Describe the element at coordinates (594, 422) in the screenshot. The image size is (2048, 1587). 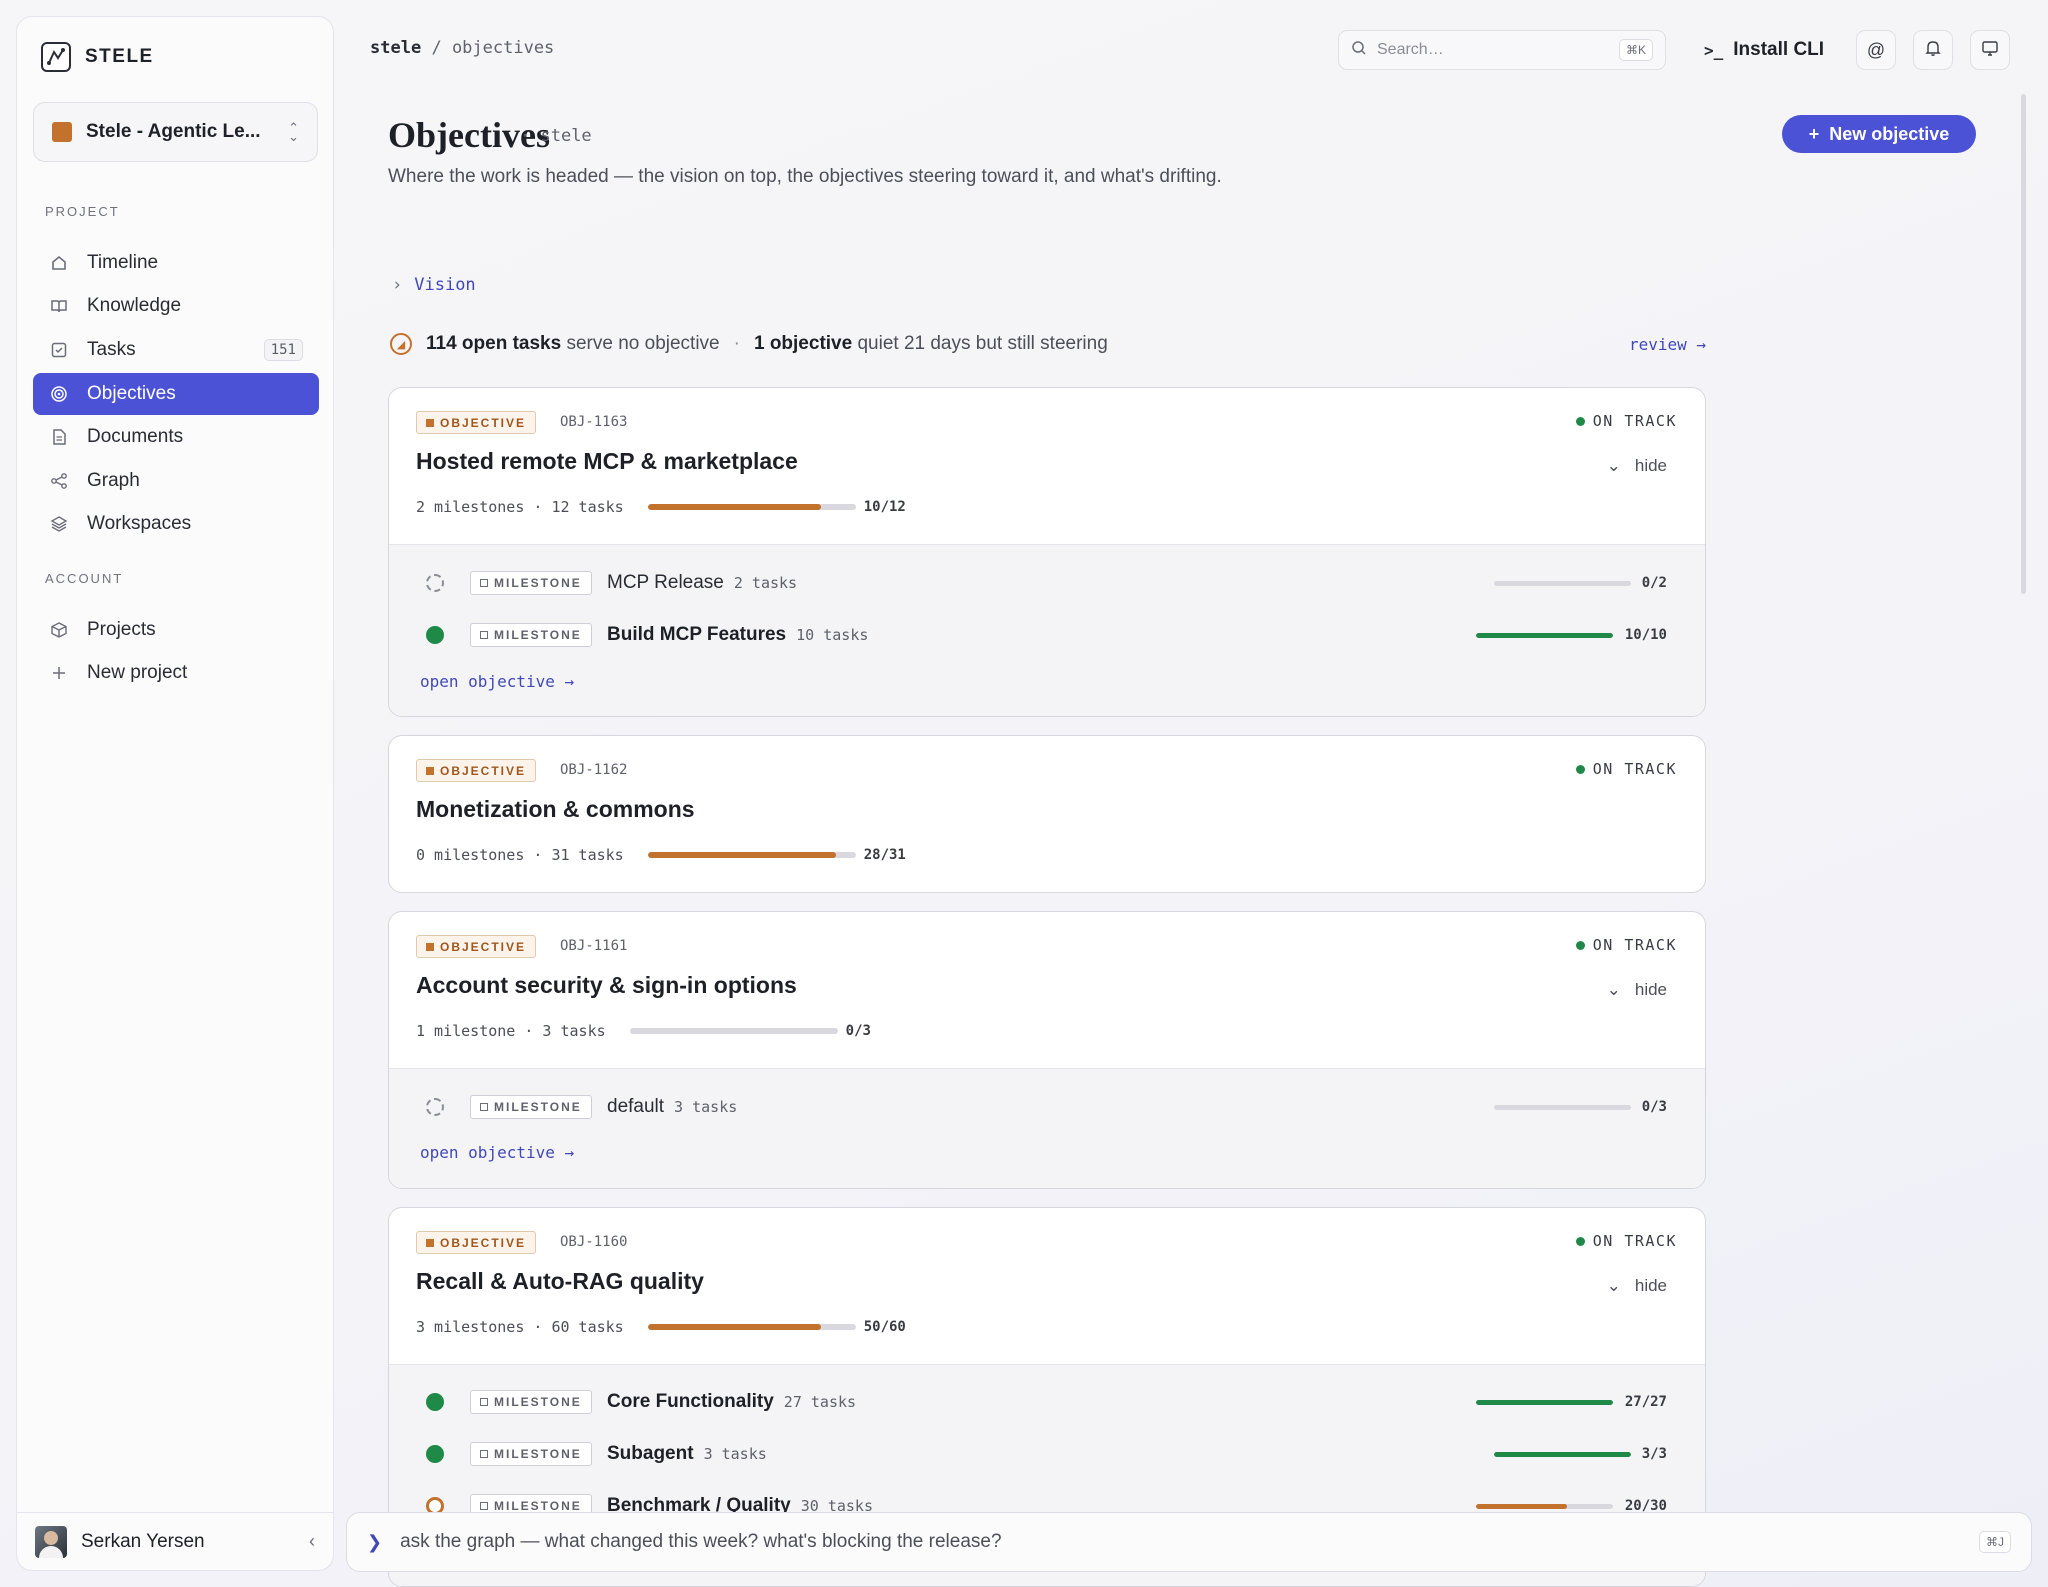
I see `objective-id: OBJ-1163` at that location.